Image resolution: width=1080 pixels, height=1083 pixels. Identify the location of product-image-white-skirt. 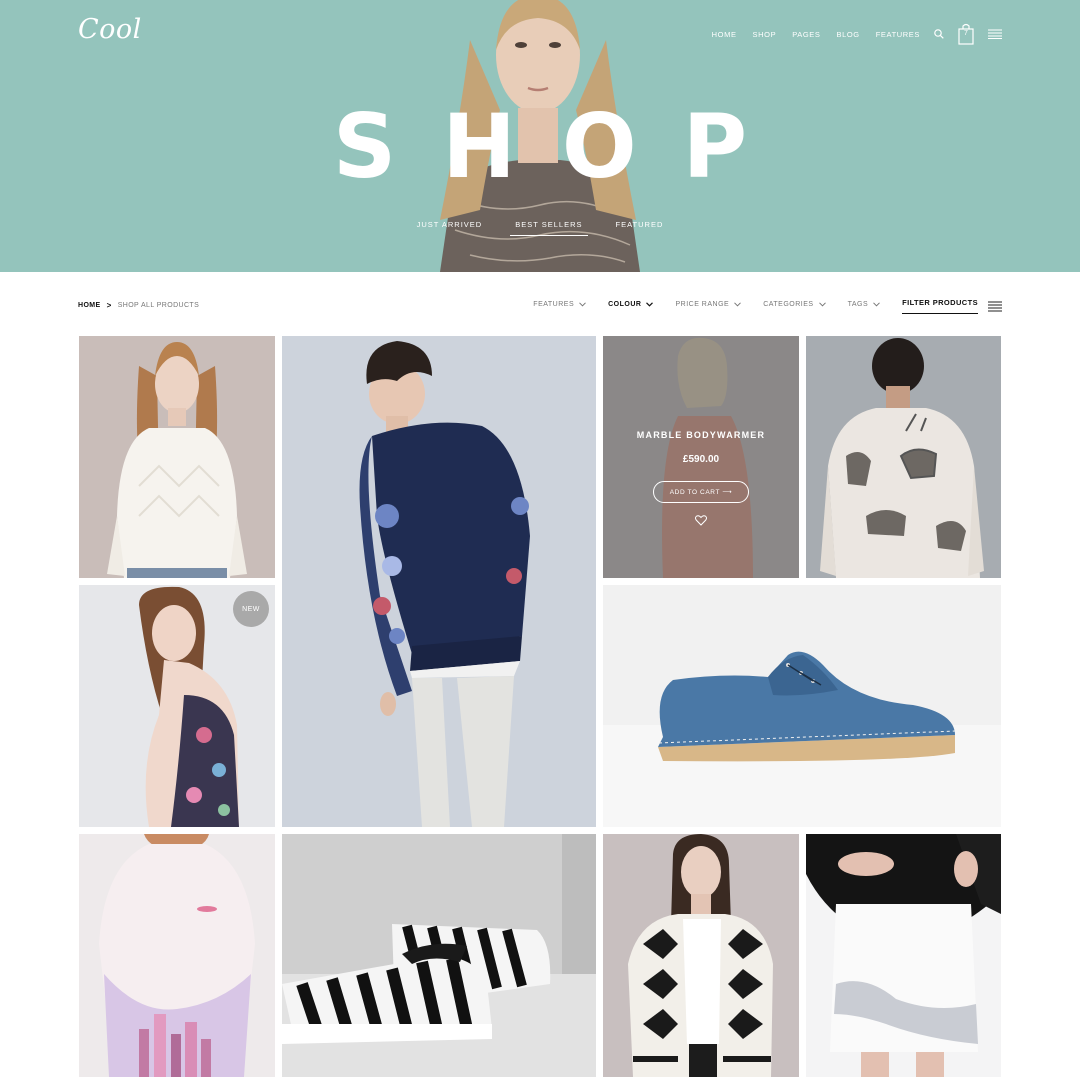
(903, 955).